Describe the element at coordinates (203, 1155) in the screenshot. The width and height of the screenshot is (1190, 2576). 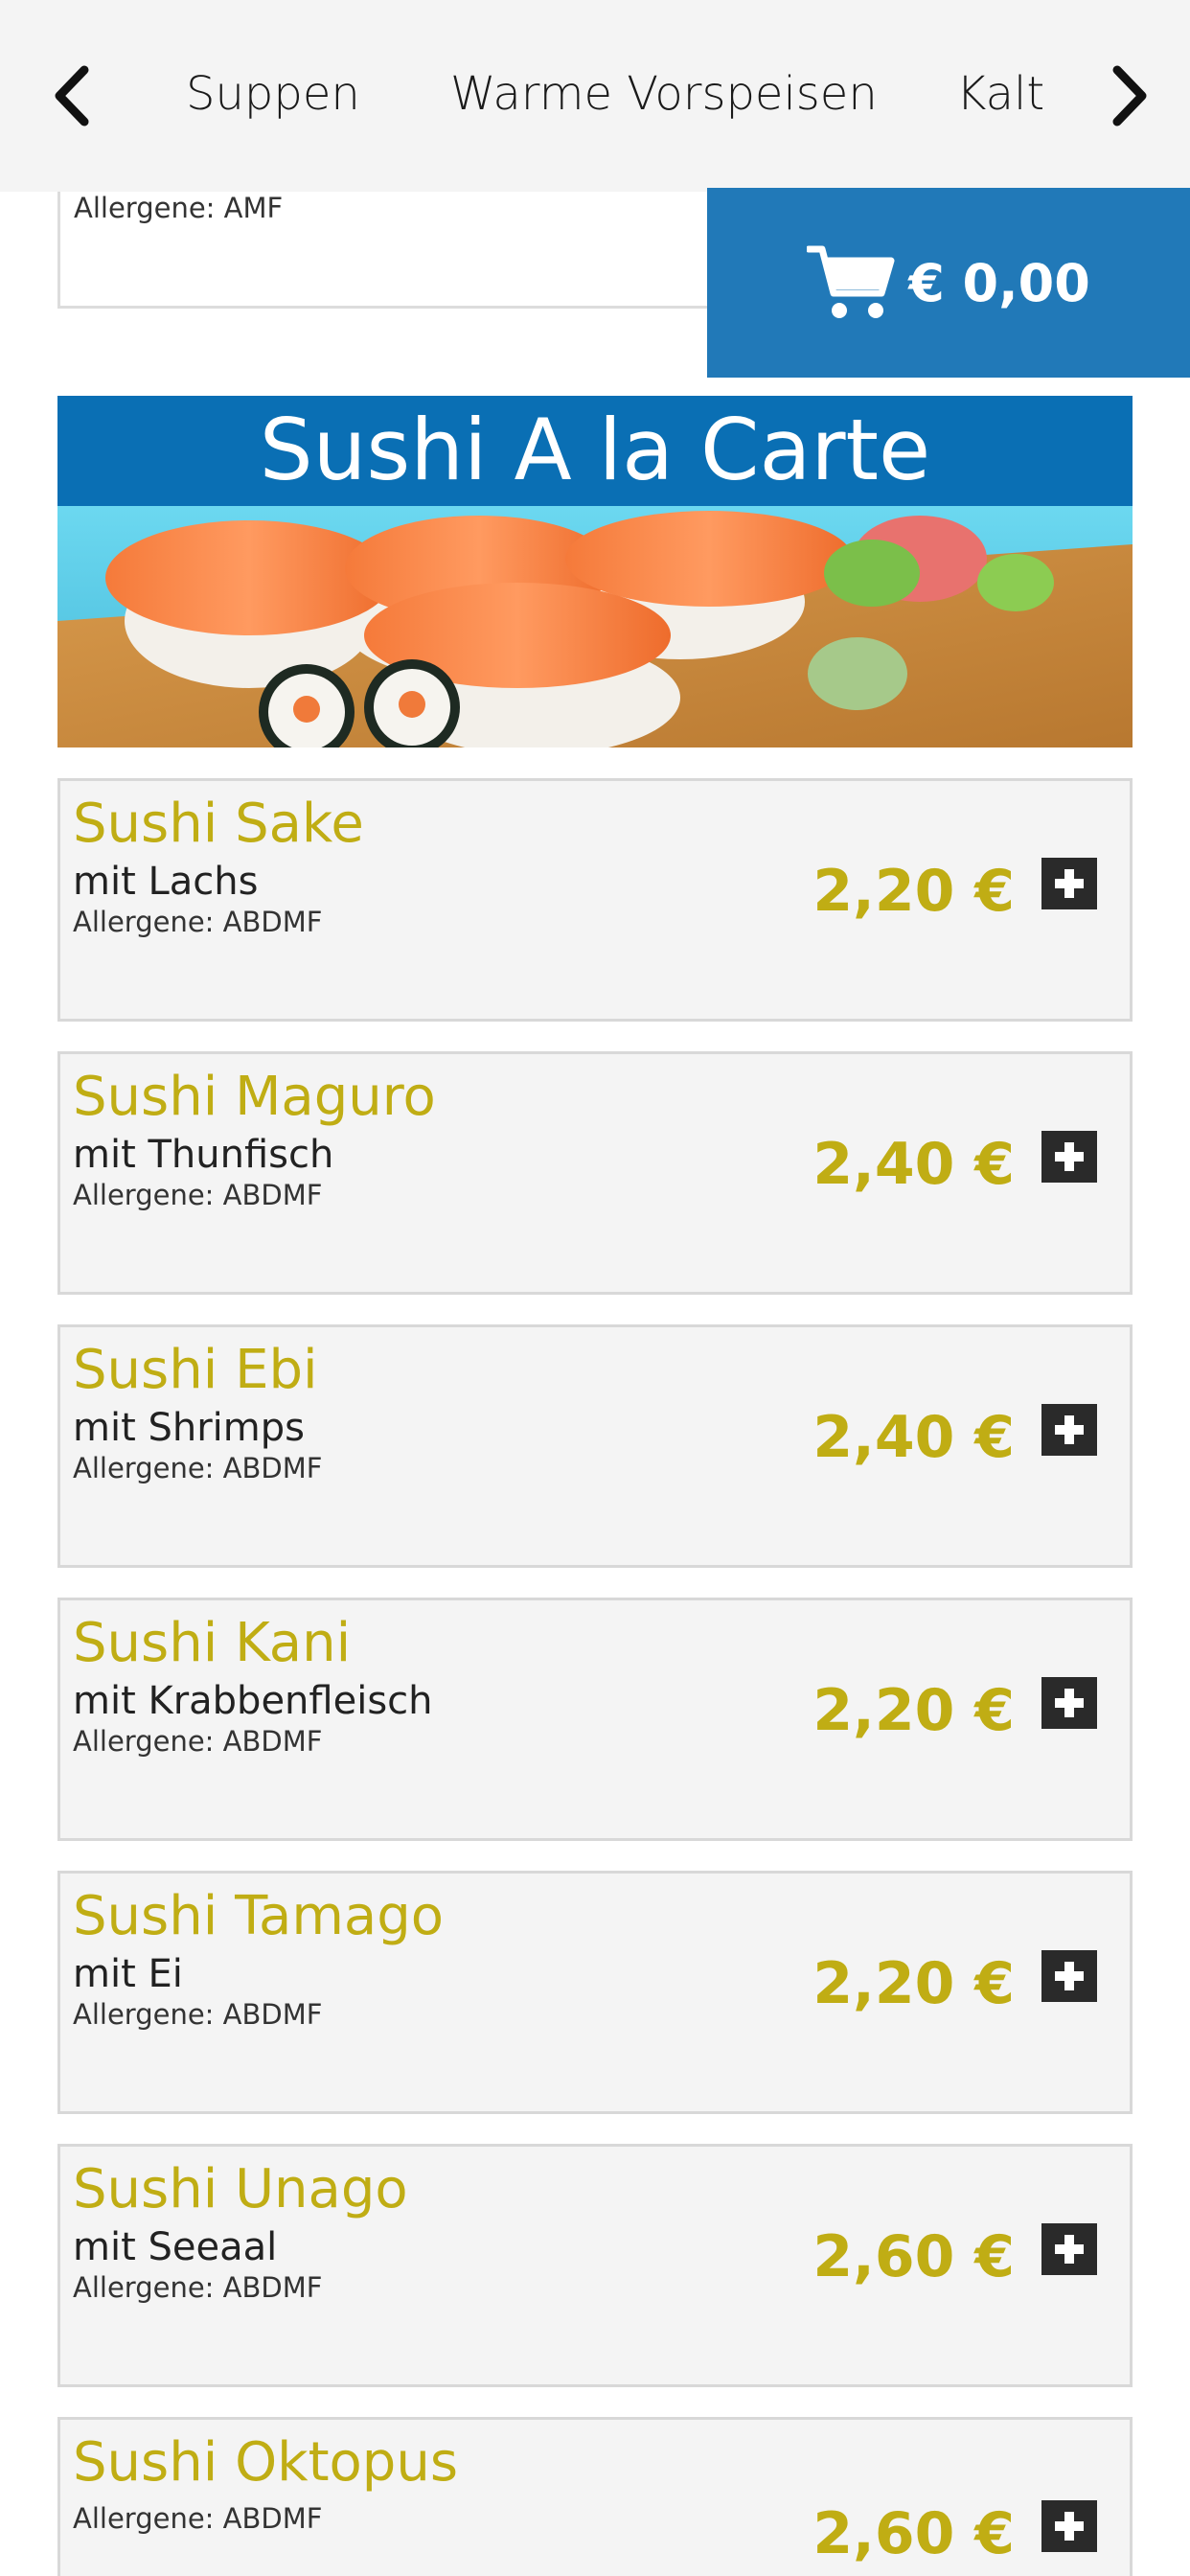
I see `item-description: mit Thunfisch` at that location.